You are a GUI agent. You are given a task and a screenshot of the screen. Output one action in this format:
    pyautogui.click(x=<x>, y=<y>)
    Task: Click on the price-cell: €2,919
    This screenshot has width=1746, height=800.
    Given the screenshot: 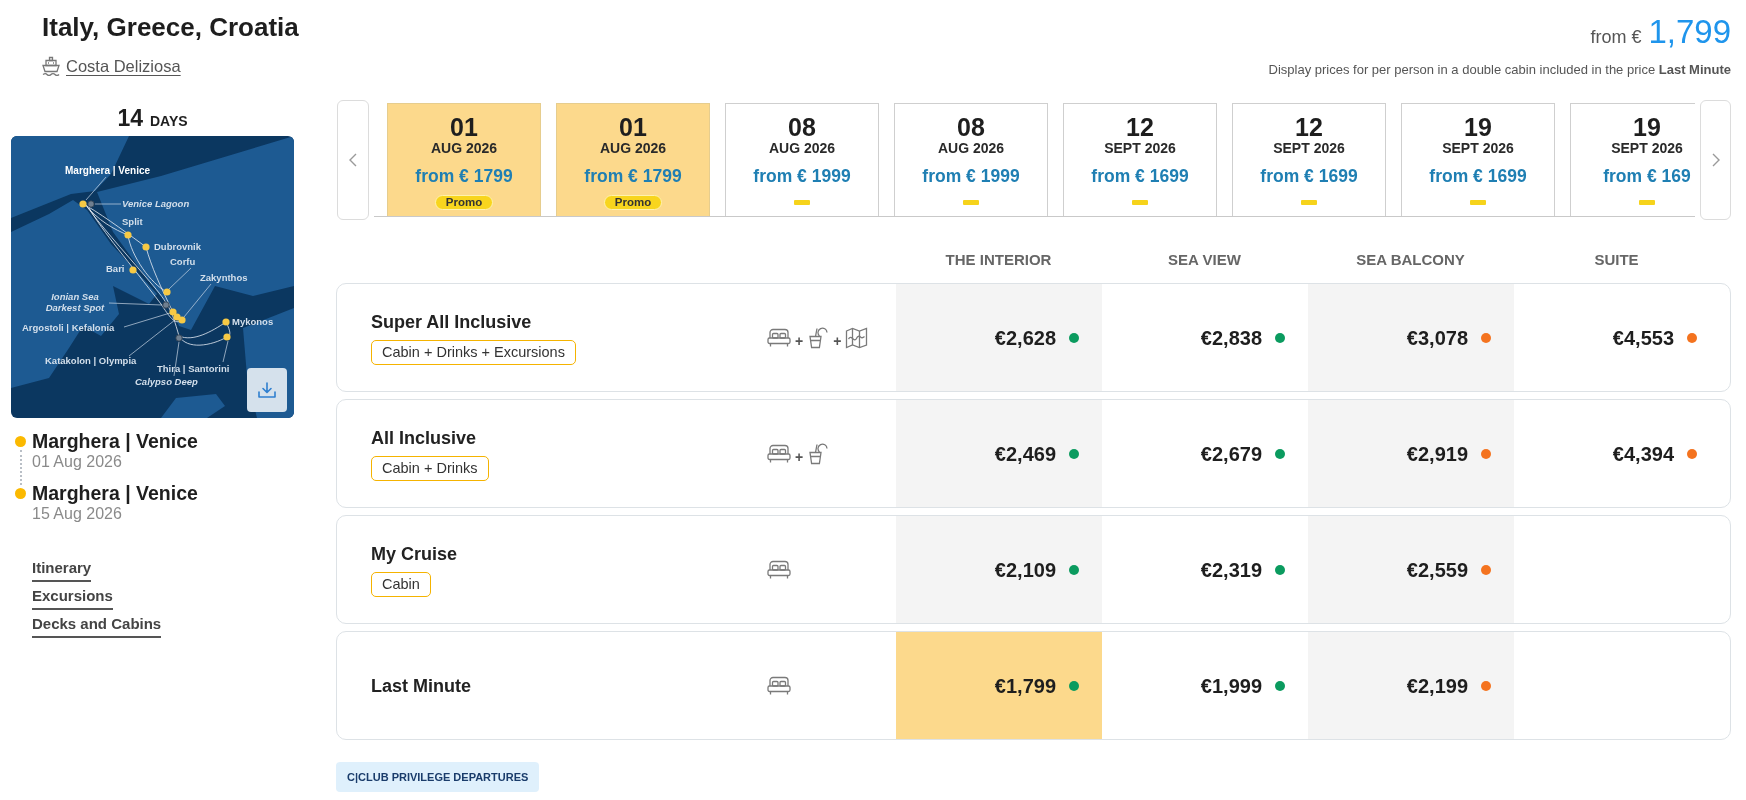 What is the action you would take?
    pyautogui.click(x=1411, y=453)
    